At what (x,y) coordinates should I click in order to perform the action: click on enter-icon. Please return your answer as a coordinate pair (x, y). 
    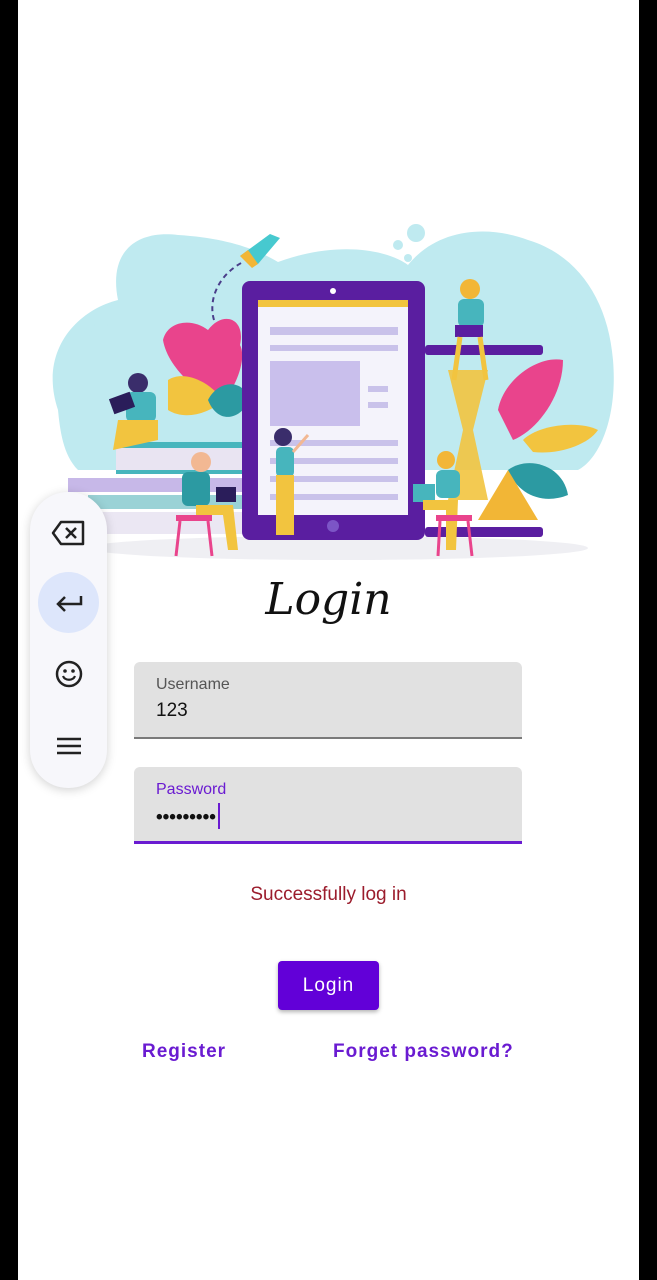
    Looking at the image, I should click on (68, 603).